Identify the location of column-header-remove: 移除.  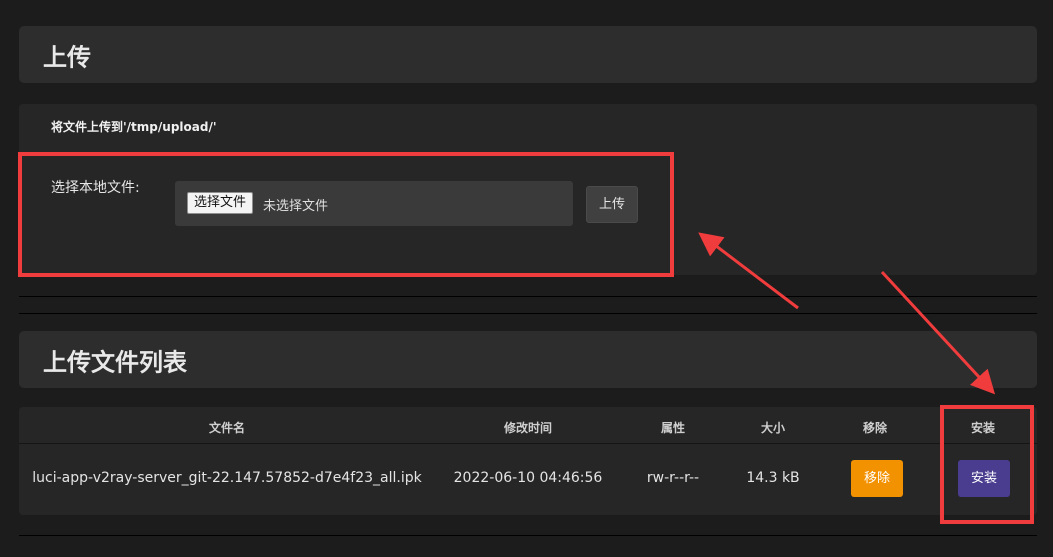
(875, 428).